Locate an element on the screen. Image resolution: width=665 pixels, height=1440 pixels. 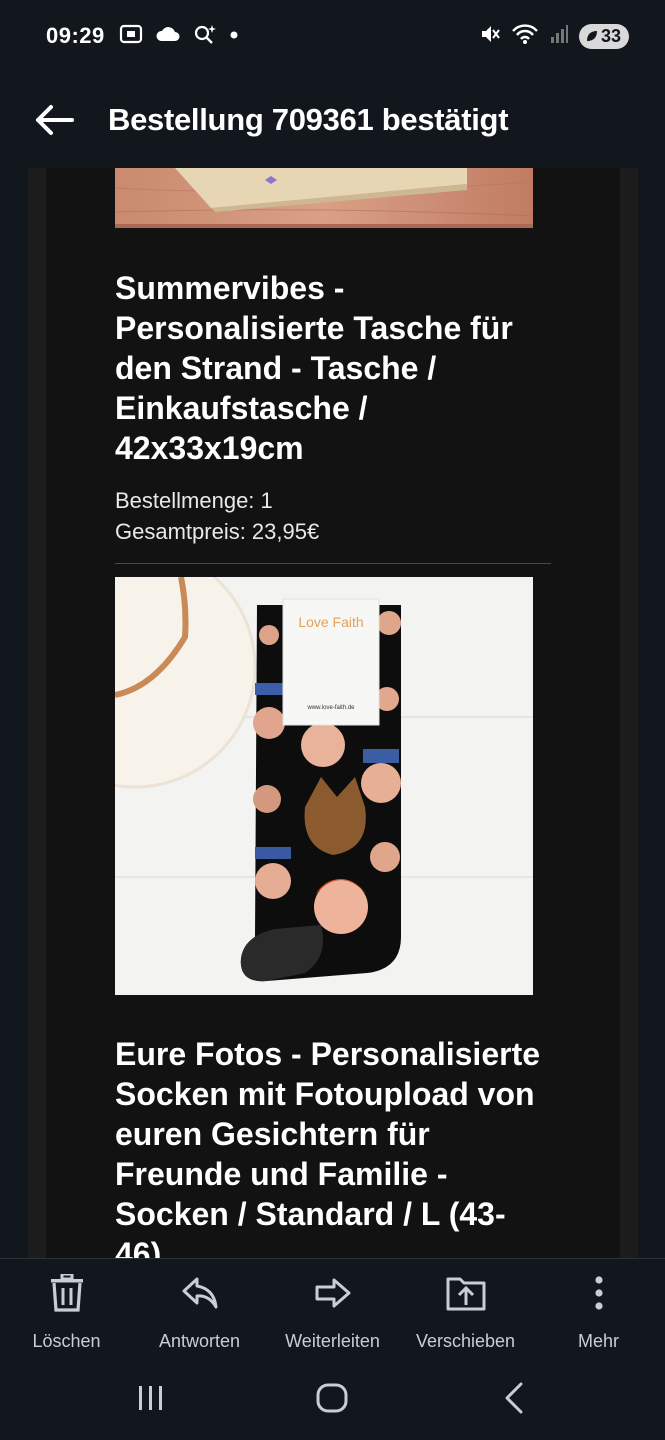
home-icon is located at coordinates (332, 1398).